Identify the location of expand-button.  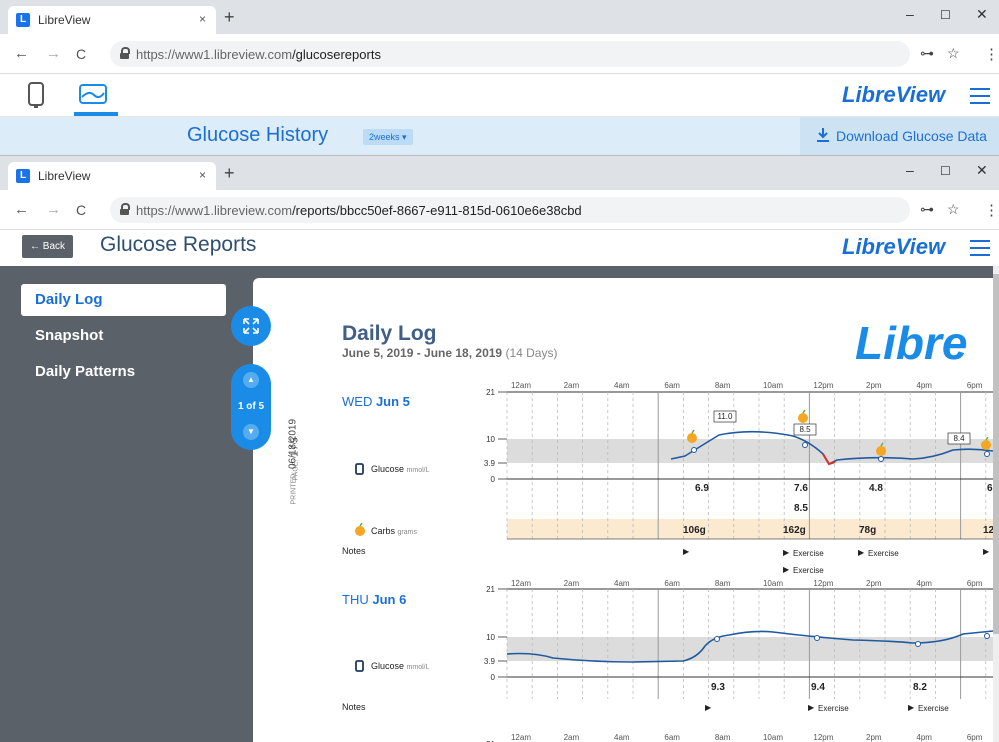
(251, 326).